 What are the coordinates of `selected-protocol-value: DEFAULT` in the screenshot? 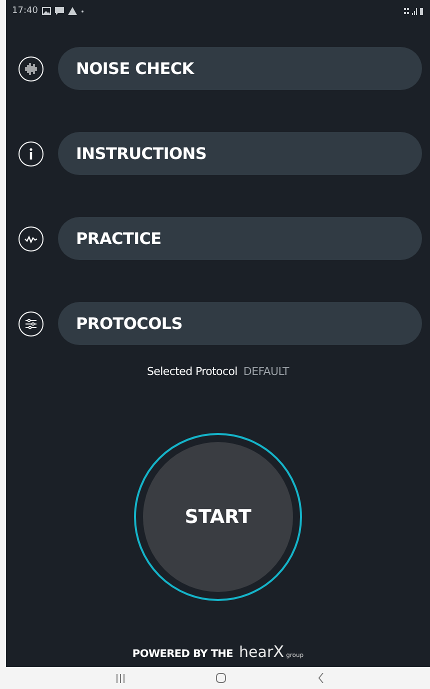 It's located at (266, 371).